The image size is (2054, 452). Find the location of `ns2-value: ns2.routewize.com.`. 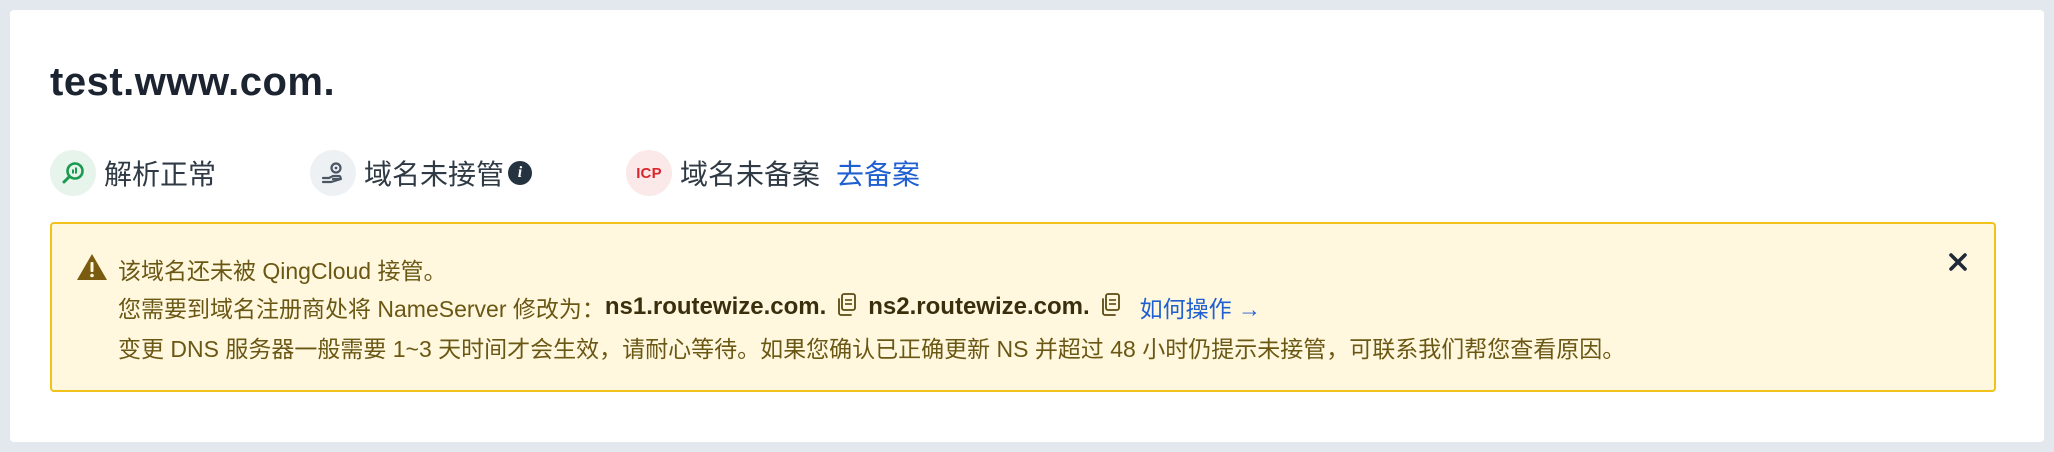

ns2-value: ns2.routewize.com. is located at coordinates (979, 306).